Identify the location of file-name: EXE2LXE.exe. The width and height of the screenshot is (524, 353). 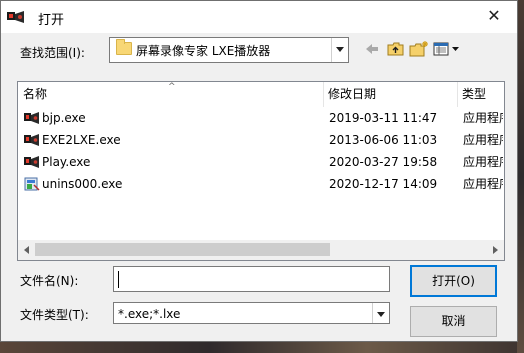
(81, 140).